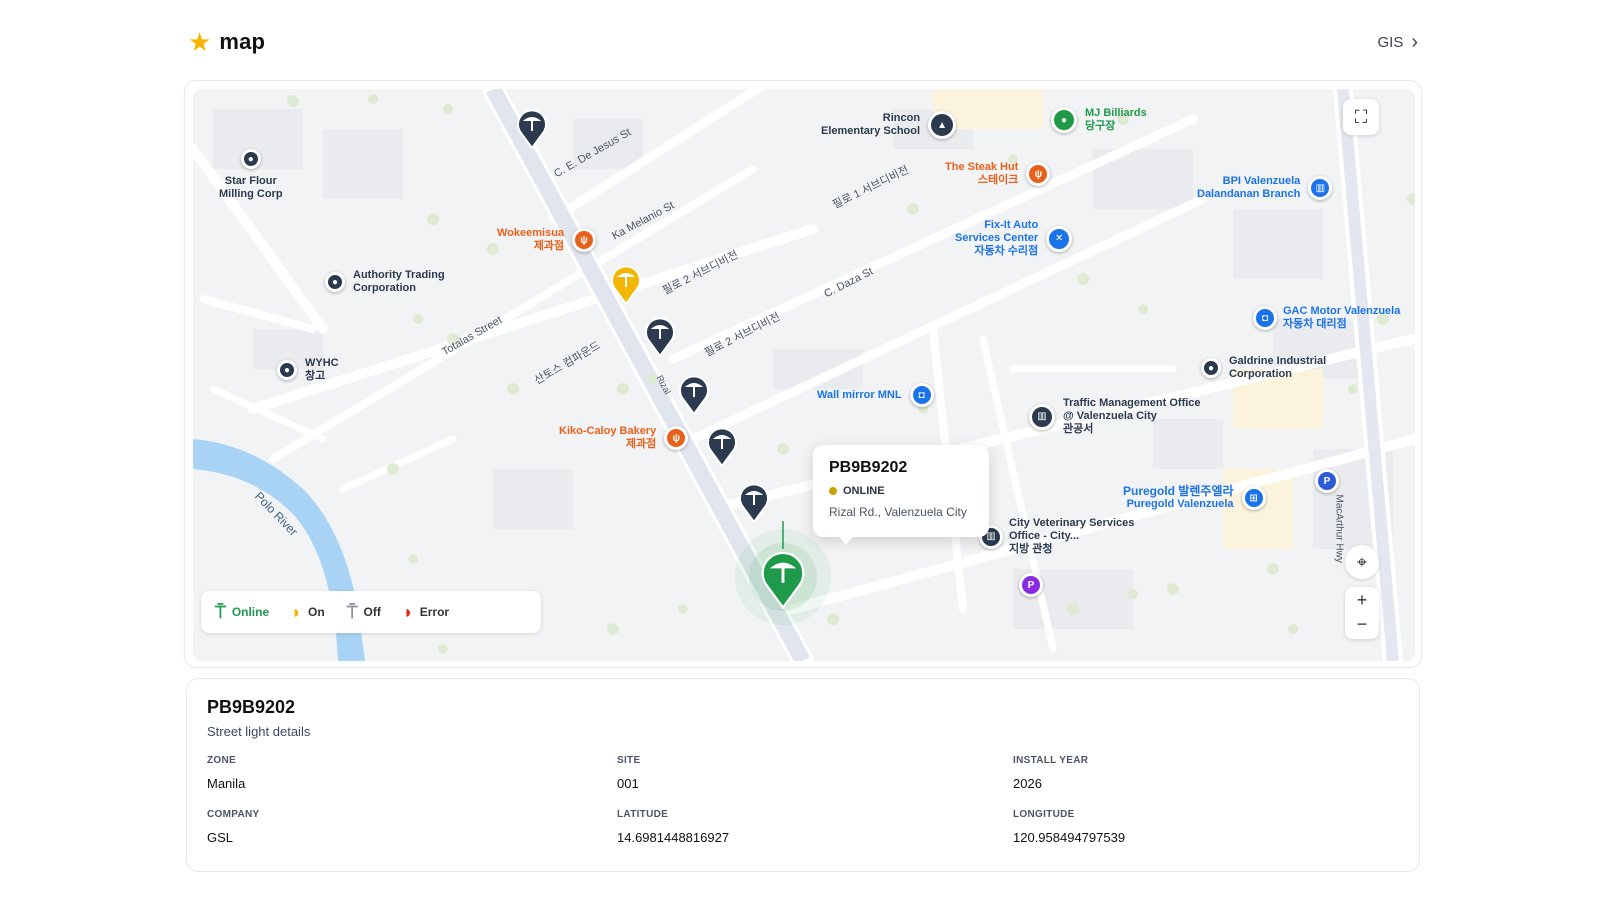 The image size is (1600, 900). Describe the element at coordinates (1253, 498) in the screenshot. I see `cart-icon: ⊞` at that location.